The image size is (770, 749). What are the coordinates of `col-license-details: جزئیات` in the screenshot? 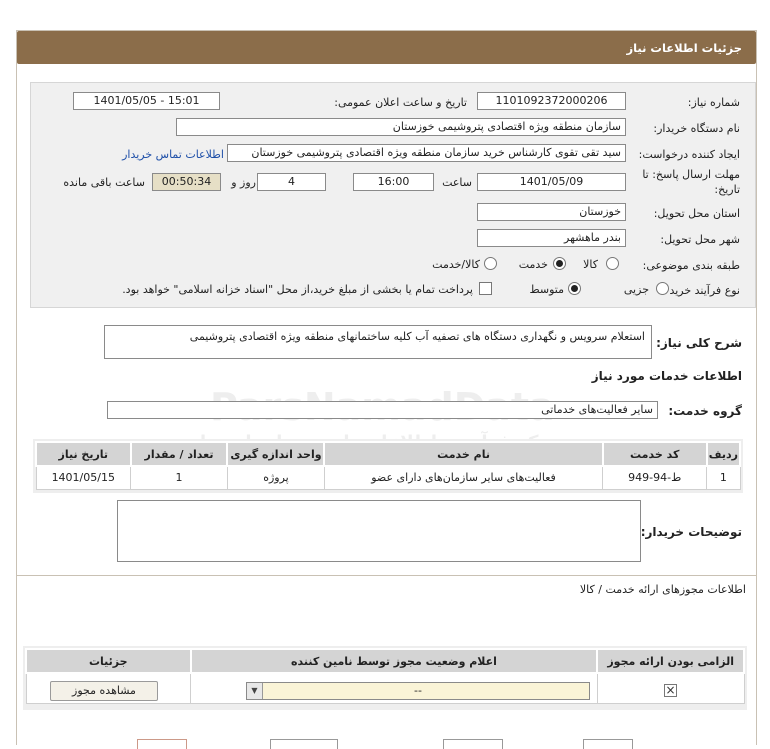 It's located at (108, 661).